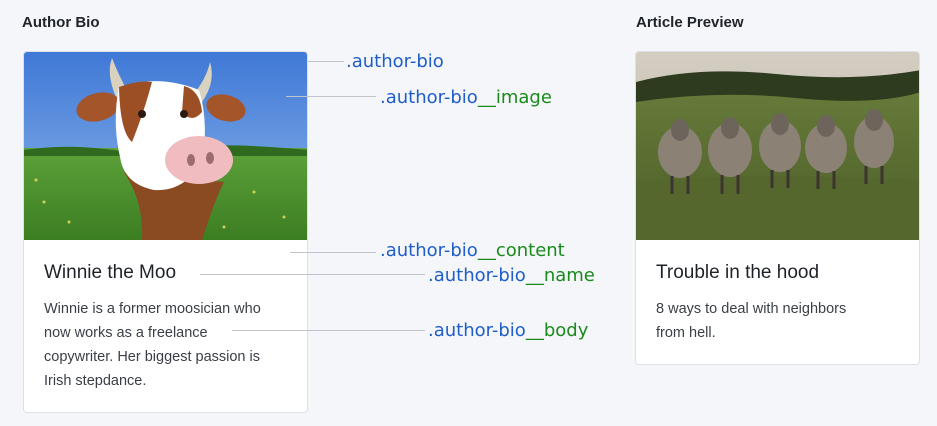 The height and width of the screenshot is (426, 937). I want to click on annotation-element: __content, so click(521, 250).